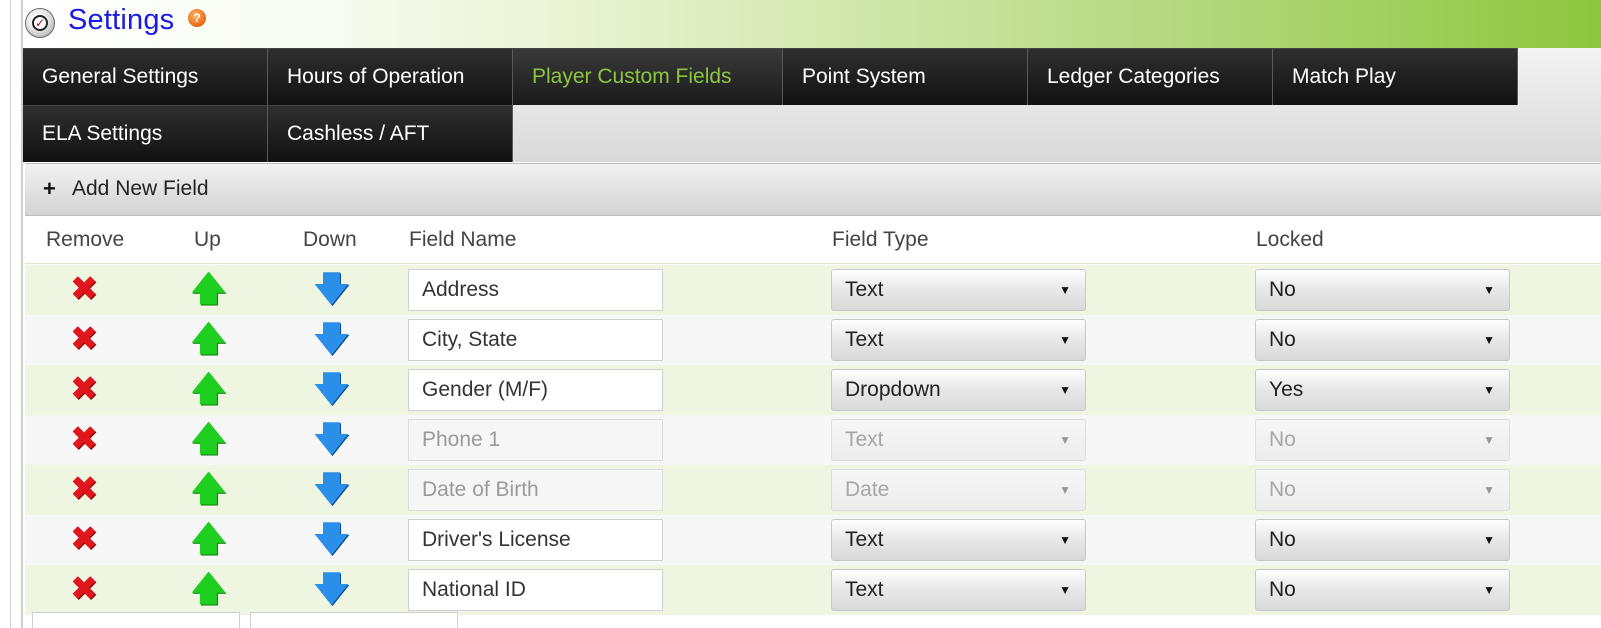  I want to click on left-border, so click(10, 314).